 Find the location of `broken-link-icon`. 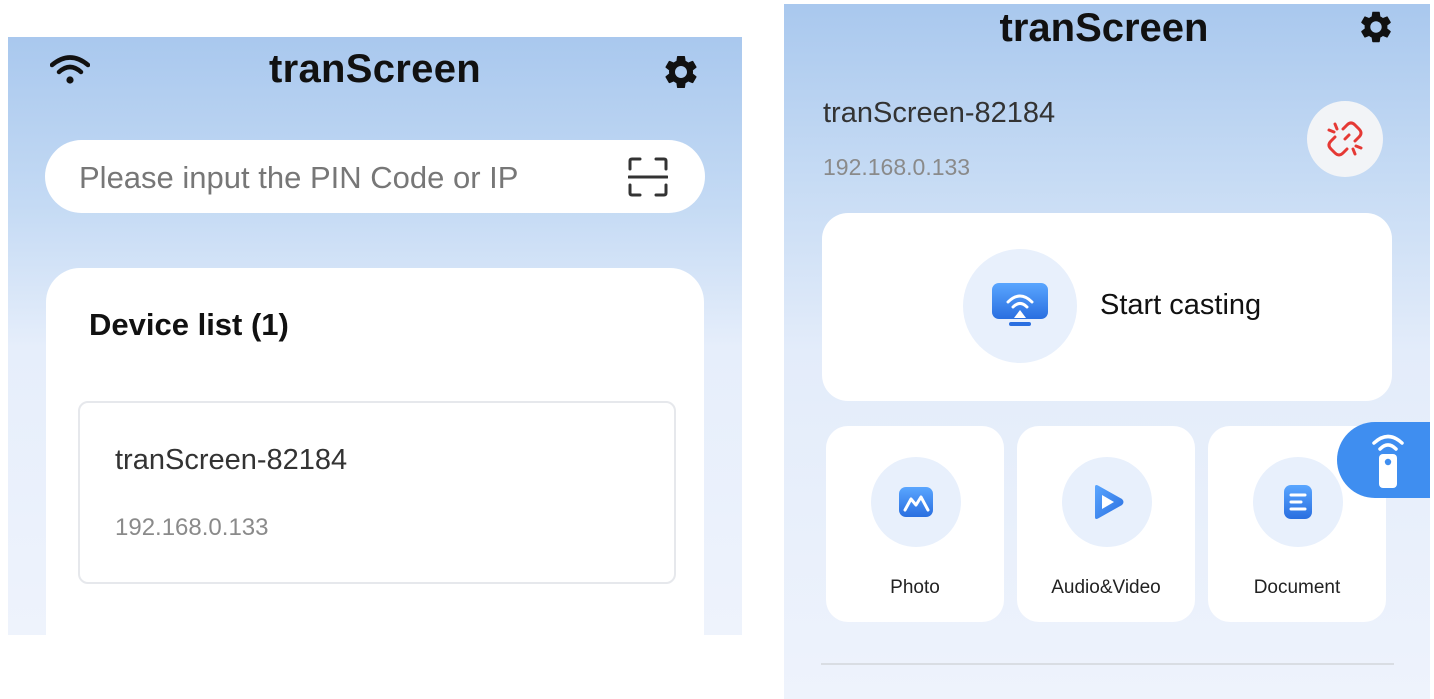

broken-link-icon is located at coordinates (1345, 139).